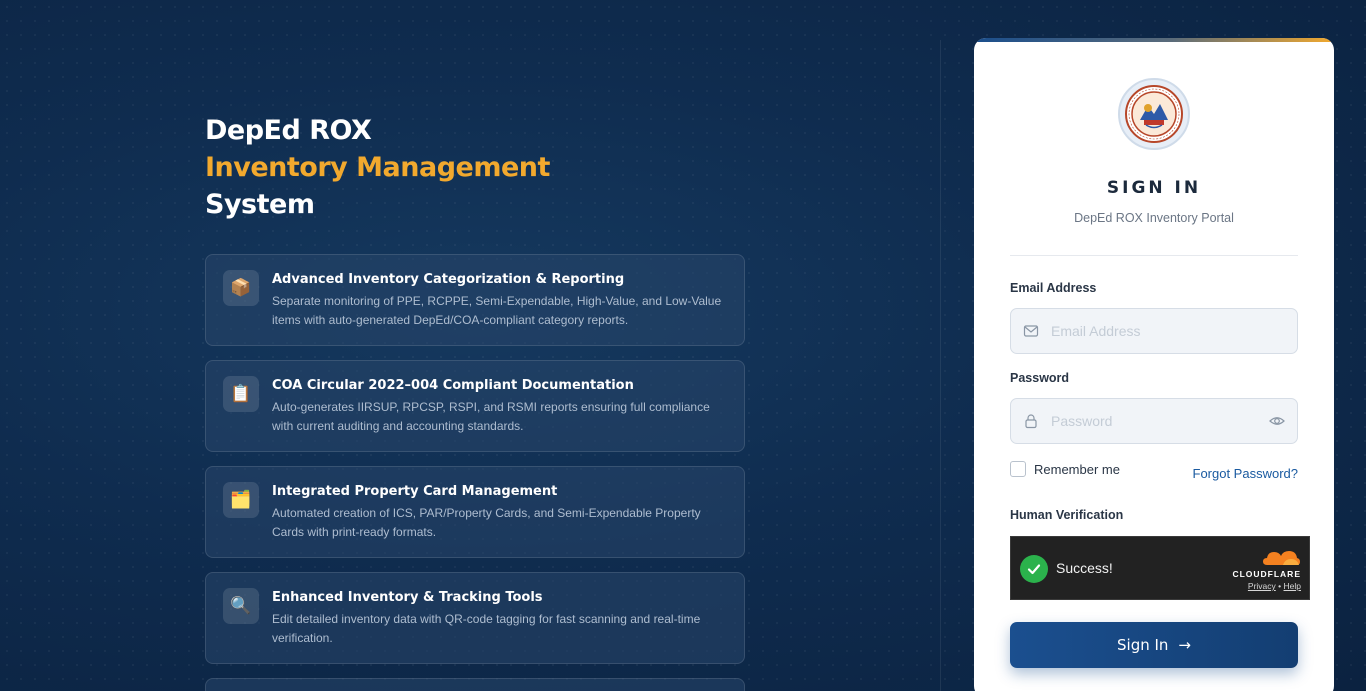 The image size is (1366, 691). What do you see at coordinates (1084, 568) in the screenshot?
I see `captcha-status: Success!` at bounding box center [1084, 568].